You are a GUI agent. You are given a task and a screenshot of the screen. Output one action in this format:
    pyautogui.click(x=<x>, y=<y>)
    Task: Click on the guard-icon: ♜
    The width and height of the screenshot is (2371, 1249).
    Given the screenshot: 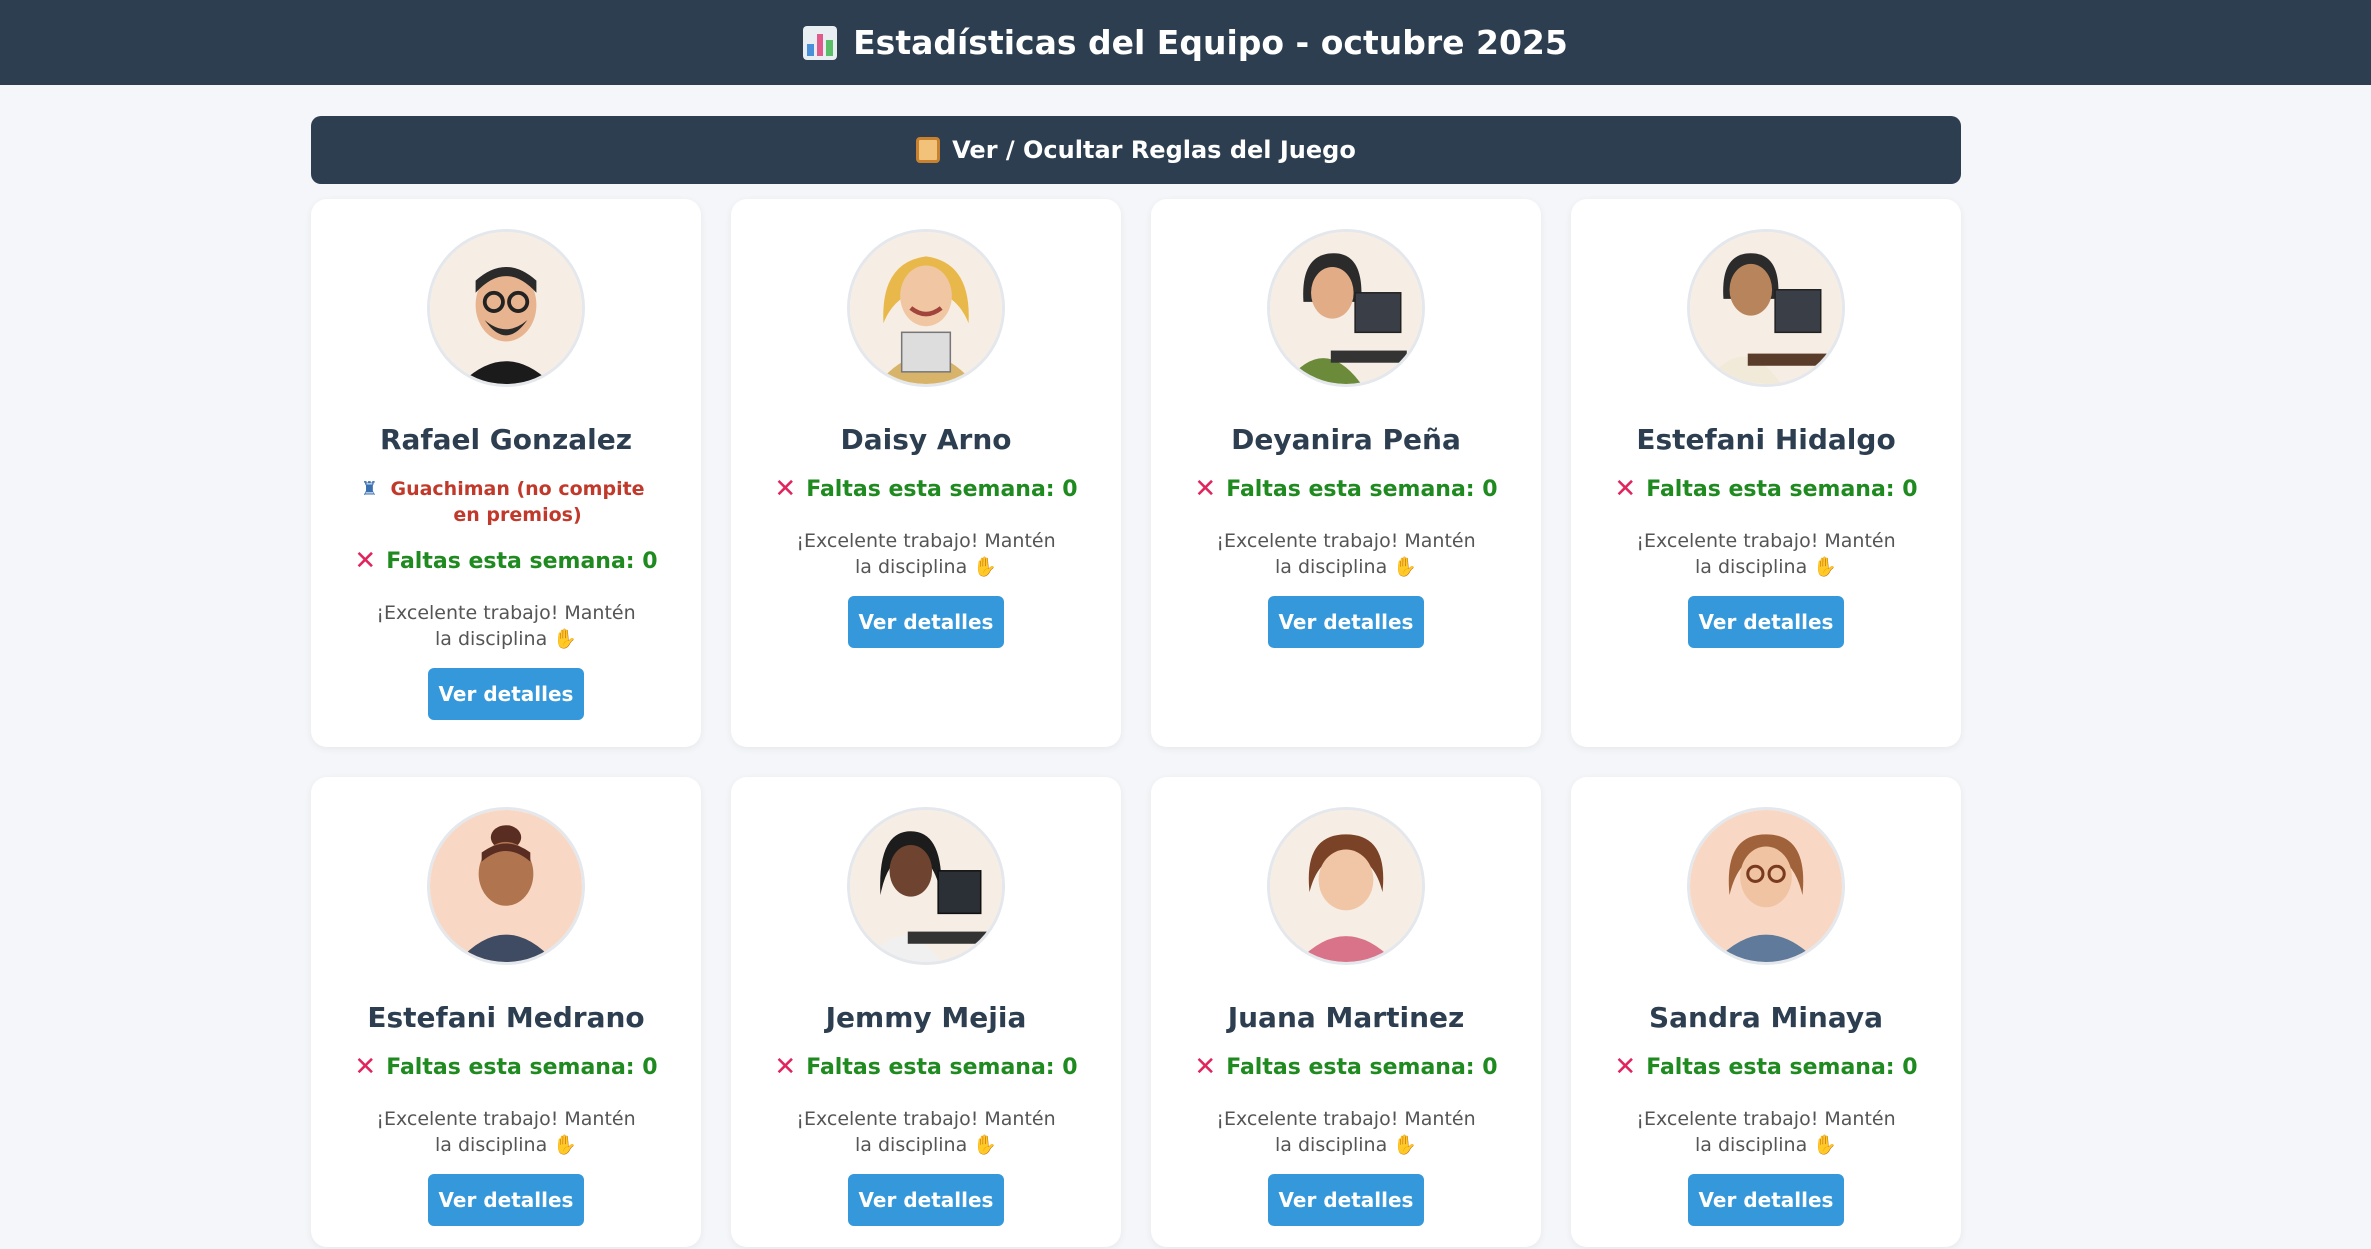 What is the action you would take?
    pyautogui.click(x=370, y=489)
    